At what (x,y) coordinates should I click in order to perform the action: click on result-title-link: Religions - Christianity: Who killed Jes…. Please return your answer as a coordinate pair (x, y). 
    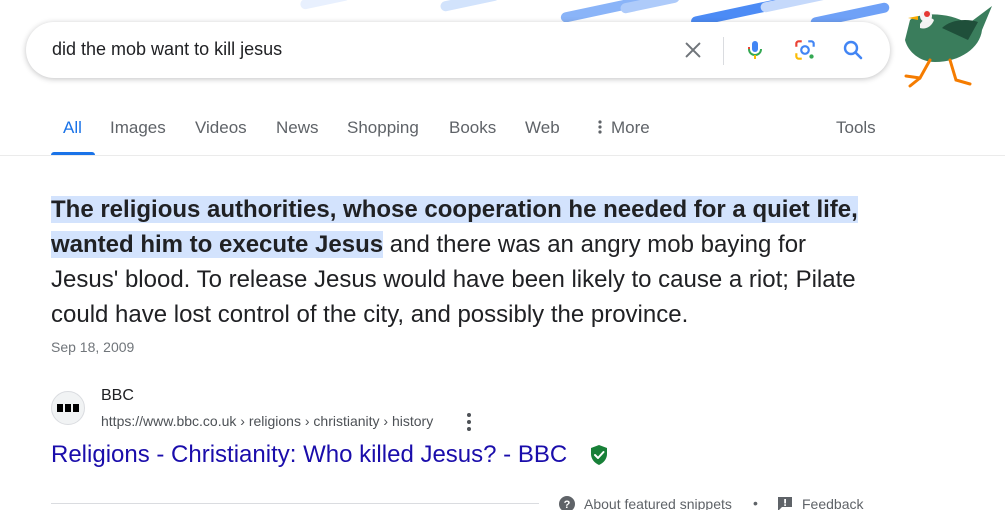
    Looking at the image, I should click on (309, 455).